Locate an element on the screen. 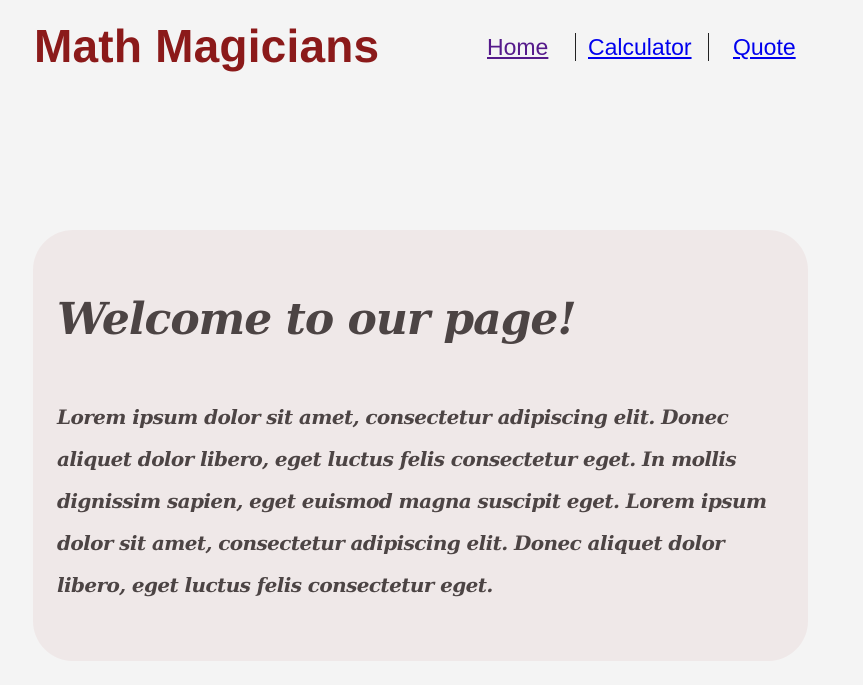 The image size is (863, 685). welcome-heading: Welcome to our page! is located at coordinates (317, 319).